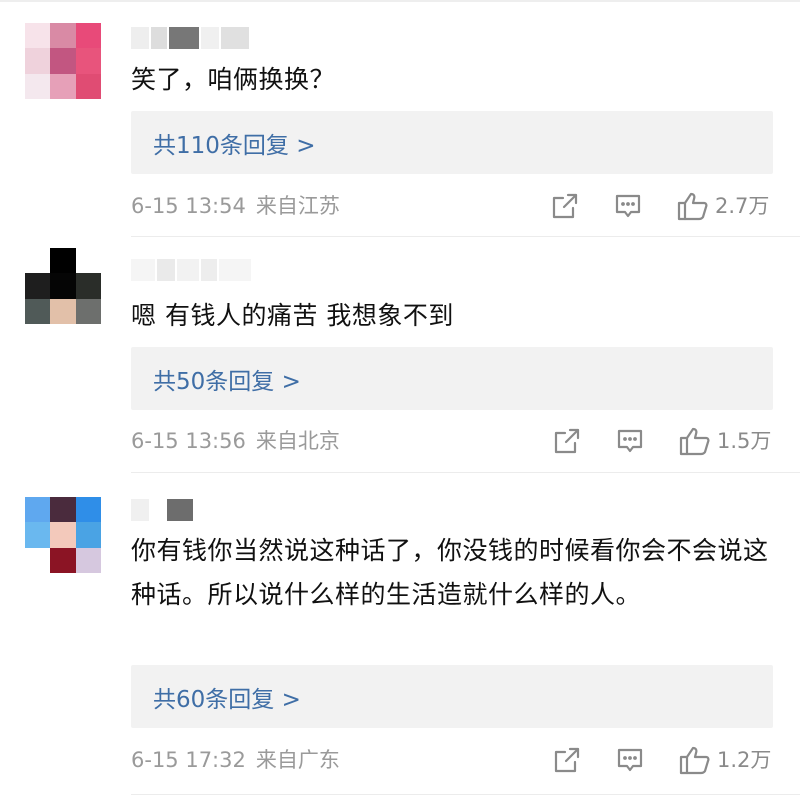 The width and height of the screenshot is (800, 797). Describe the element at coordinates (452, 696) in the screenshot. I see `view-replies-button: 共60条回复 >` at that location.